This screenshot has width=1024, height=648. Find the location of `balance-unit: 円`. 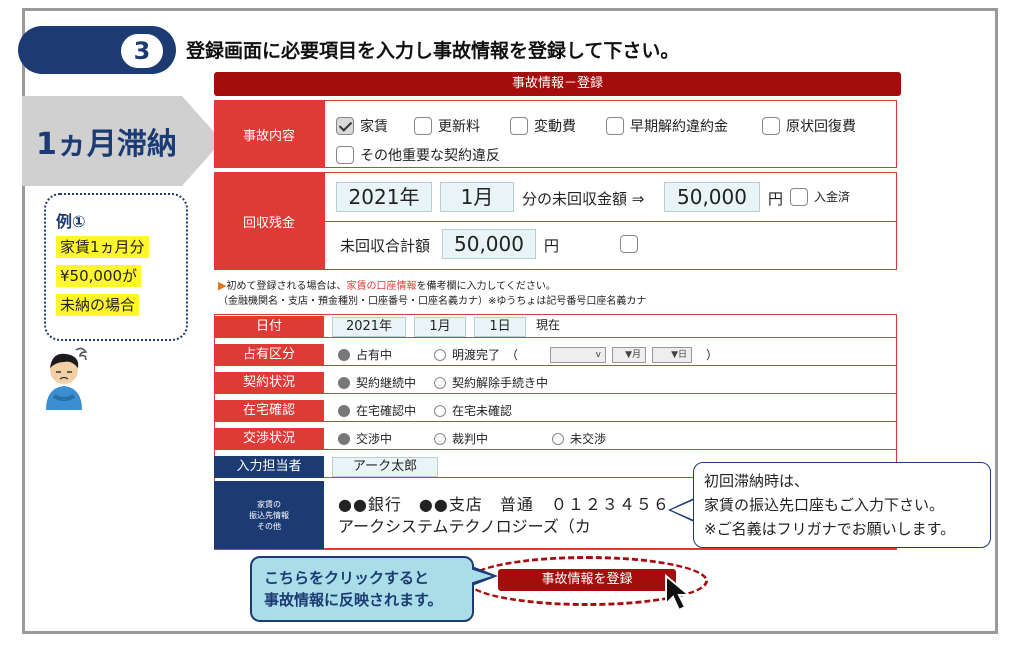

balance-unit: 円 is located at coordinates (776, 199).